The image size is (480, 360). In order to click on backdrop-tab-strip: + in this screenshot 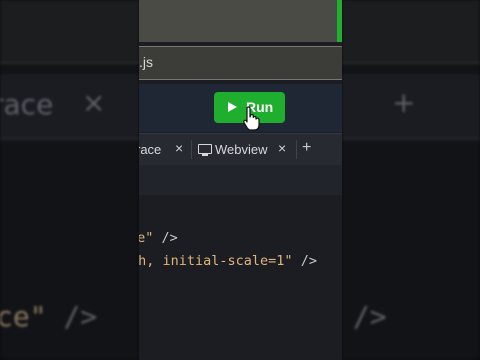, I will do `click(411, 107)`.